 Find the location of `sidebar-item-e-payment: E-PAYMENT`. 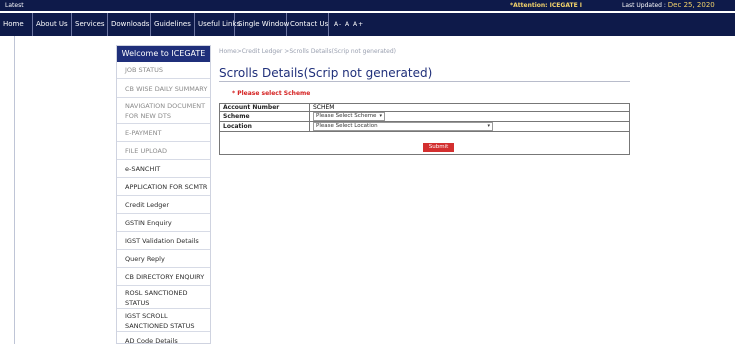

sidebar-item-e-payment: E-PAYMENT is located at coordinates (163, 133).